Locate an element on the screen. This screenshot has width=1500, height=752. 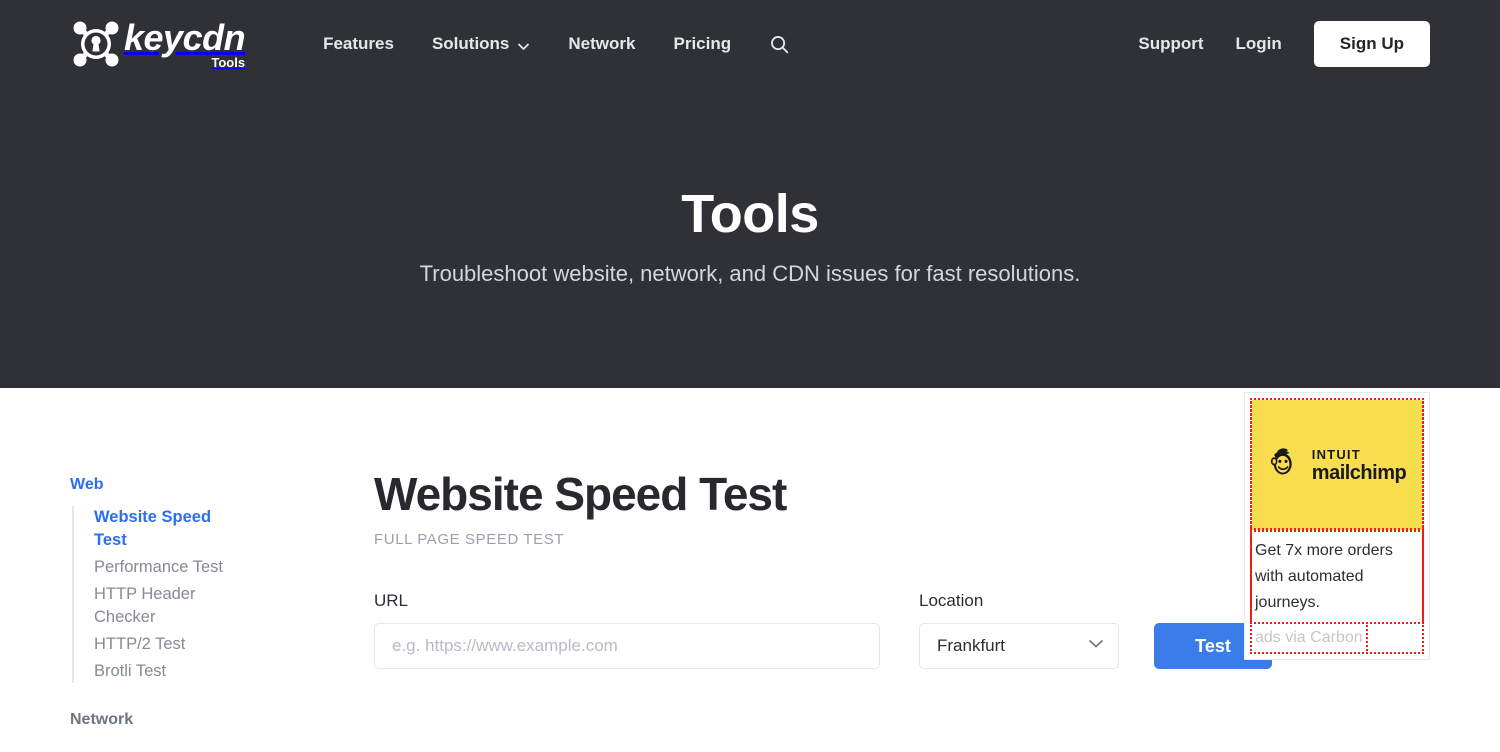
url-input is located at coordinates (627, 646).